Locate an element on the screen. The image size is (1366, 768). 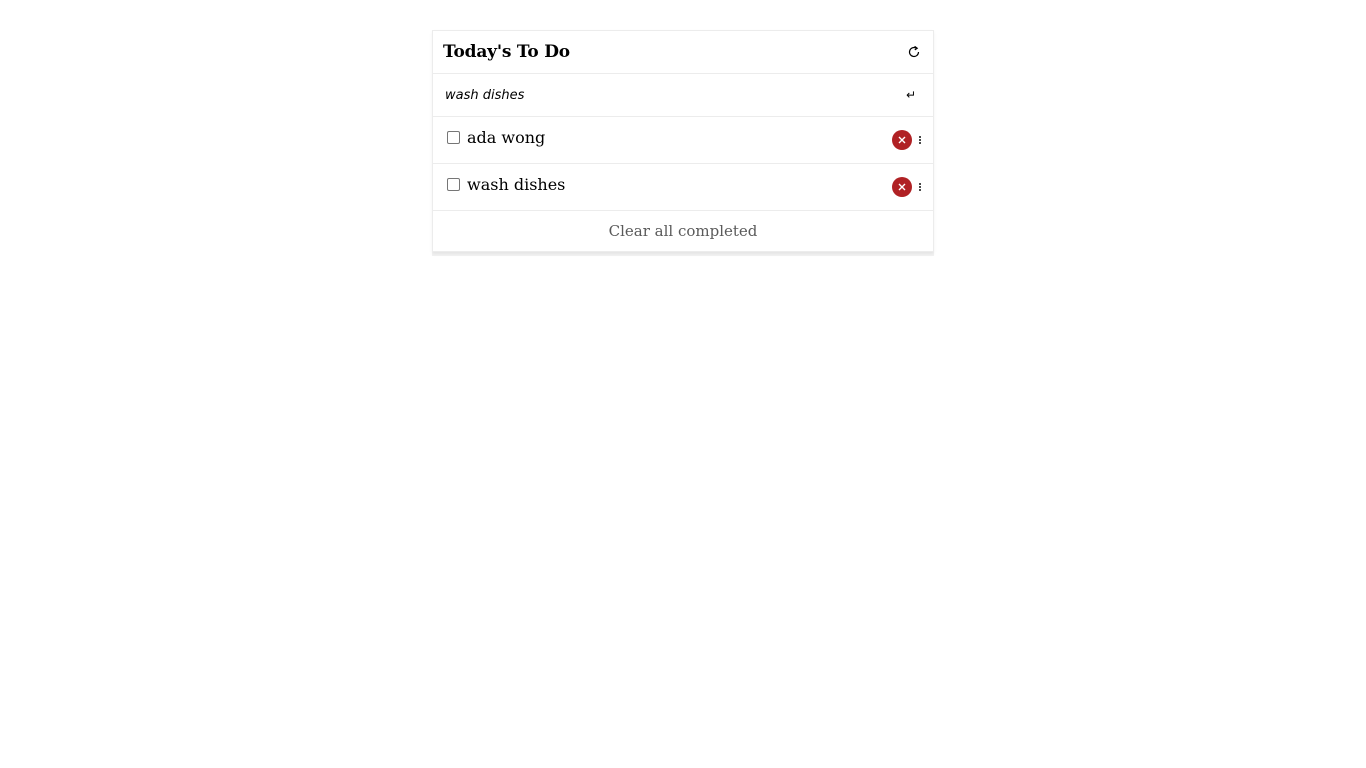
new-task-input is located at coordinates (674, 95).